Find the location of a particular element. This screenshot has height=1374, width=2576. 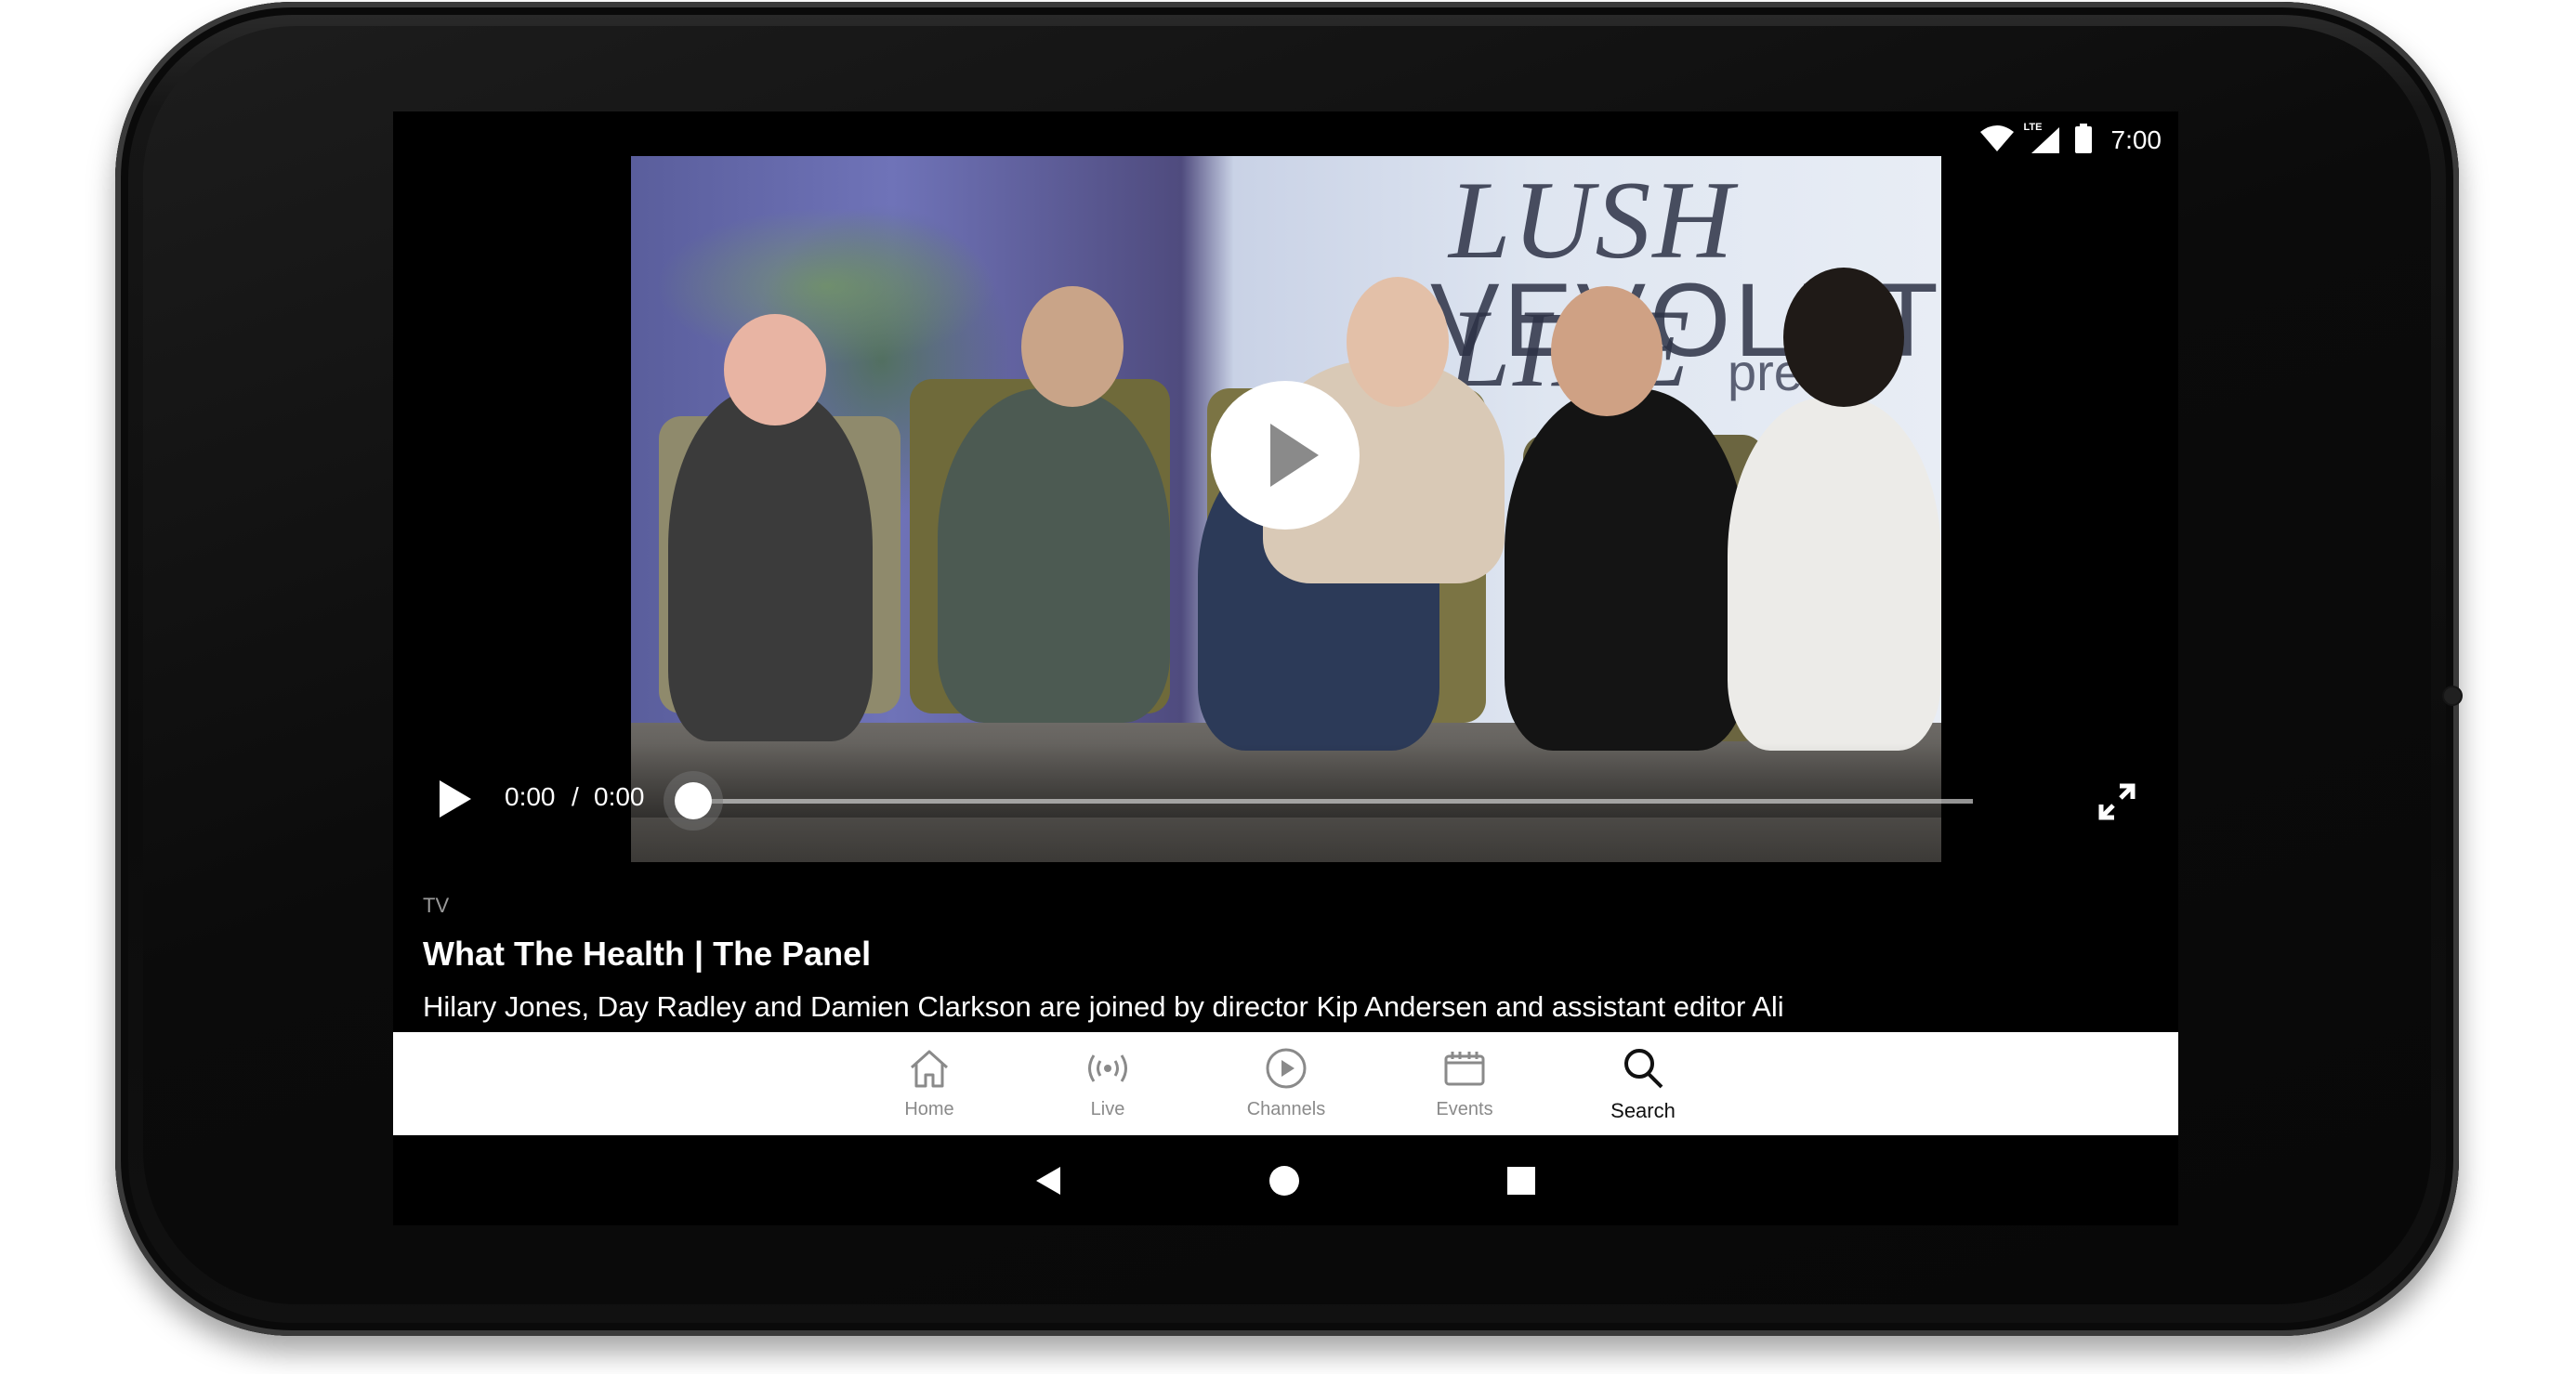

home-circle-icon is located at coordinates (1284, 1181).